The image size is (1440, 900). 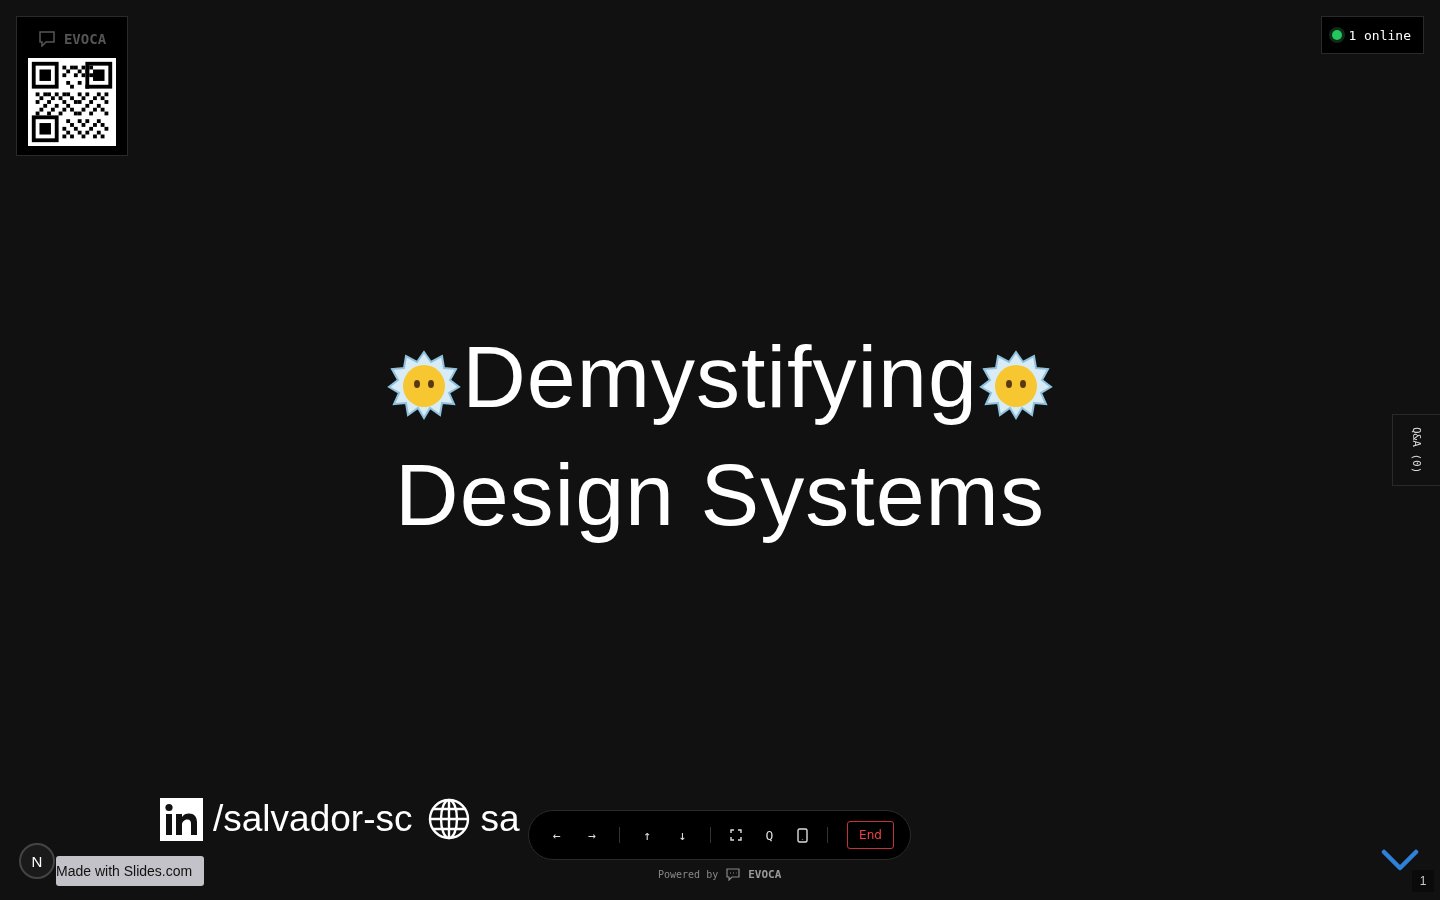 I want to click on toolbar-button: Q, so click(x=769, y=835).